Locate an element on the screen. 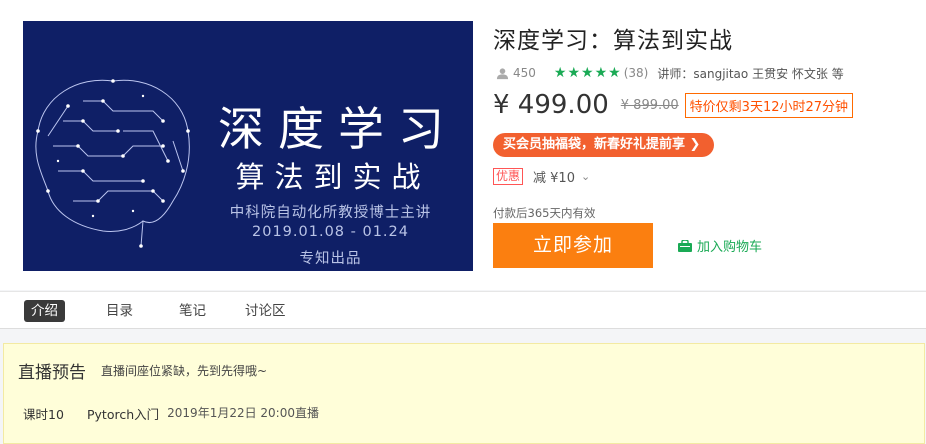 Image resolution: width=926 pixels, height=444 pixels. rating-stars: ★ ★ ★ ★ ★ is located at coordinates (588, 73).